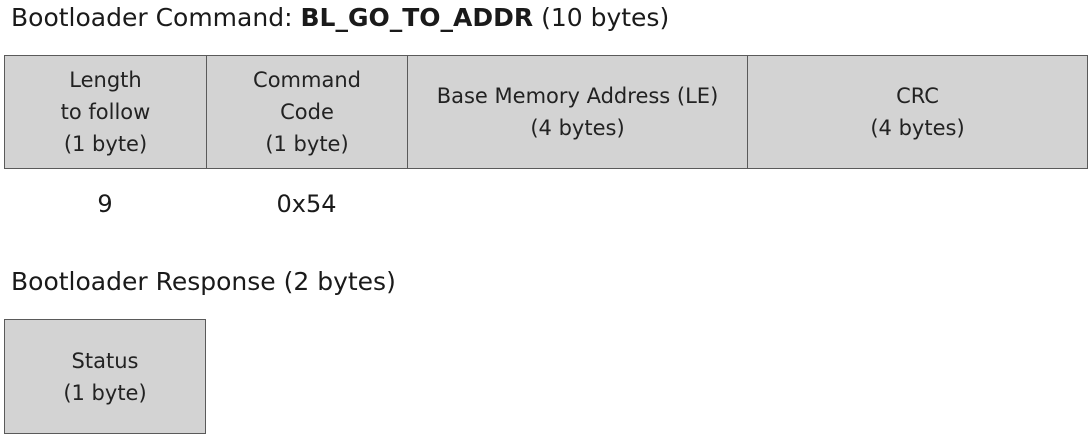  I want to click on response-packet-format: Status (1 byte), so click(105, 376).